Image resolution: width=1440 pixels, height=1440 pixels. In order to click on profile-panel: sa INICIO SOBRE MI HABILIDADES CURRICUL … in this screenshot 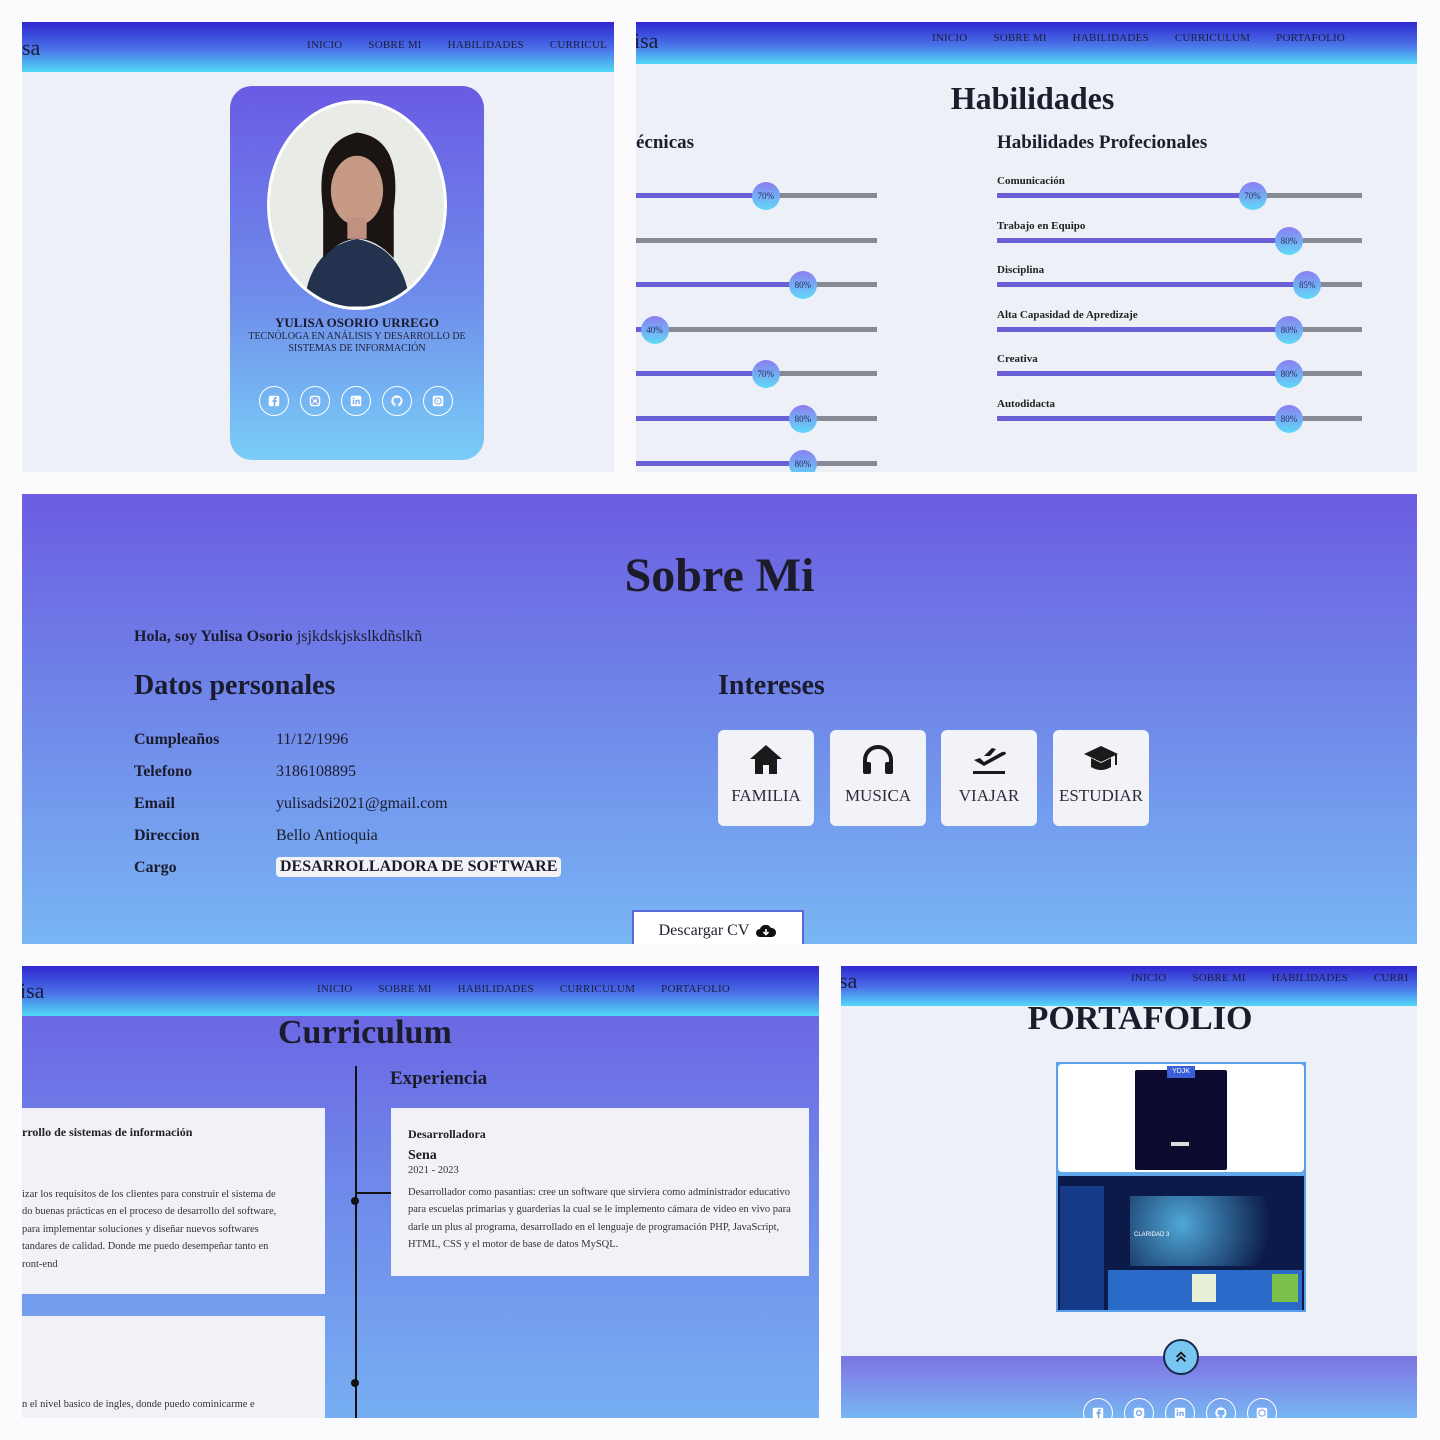, I will do `click(318, 247)`.